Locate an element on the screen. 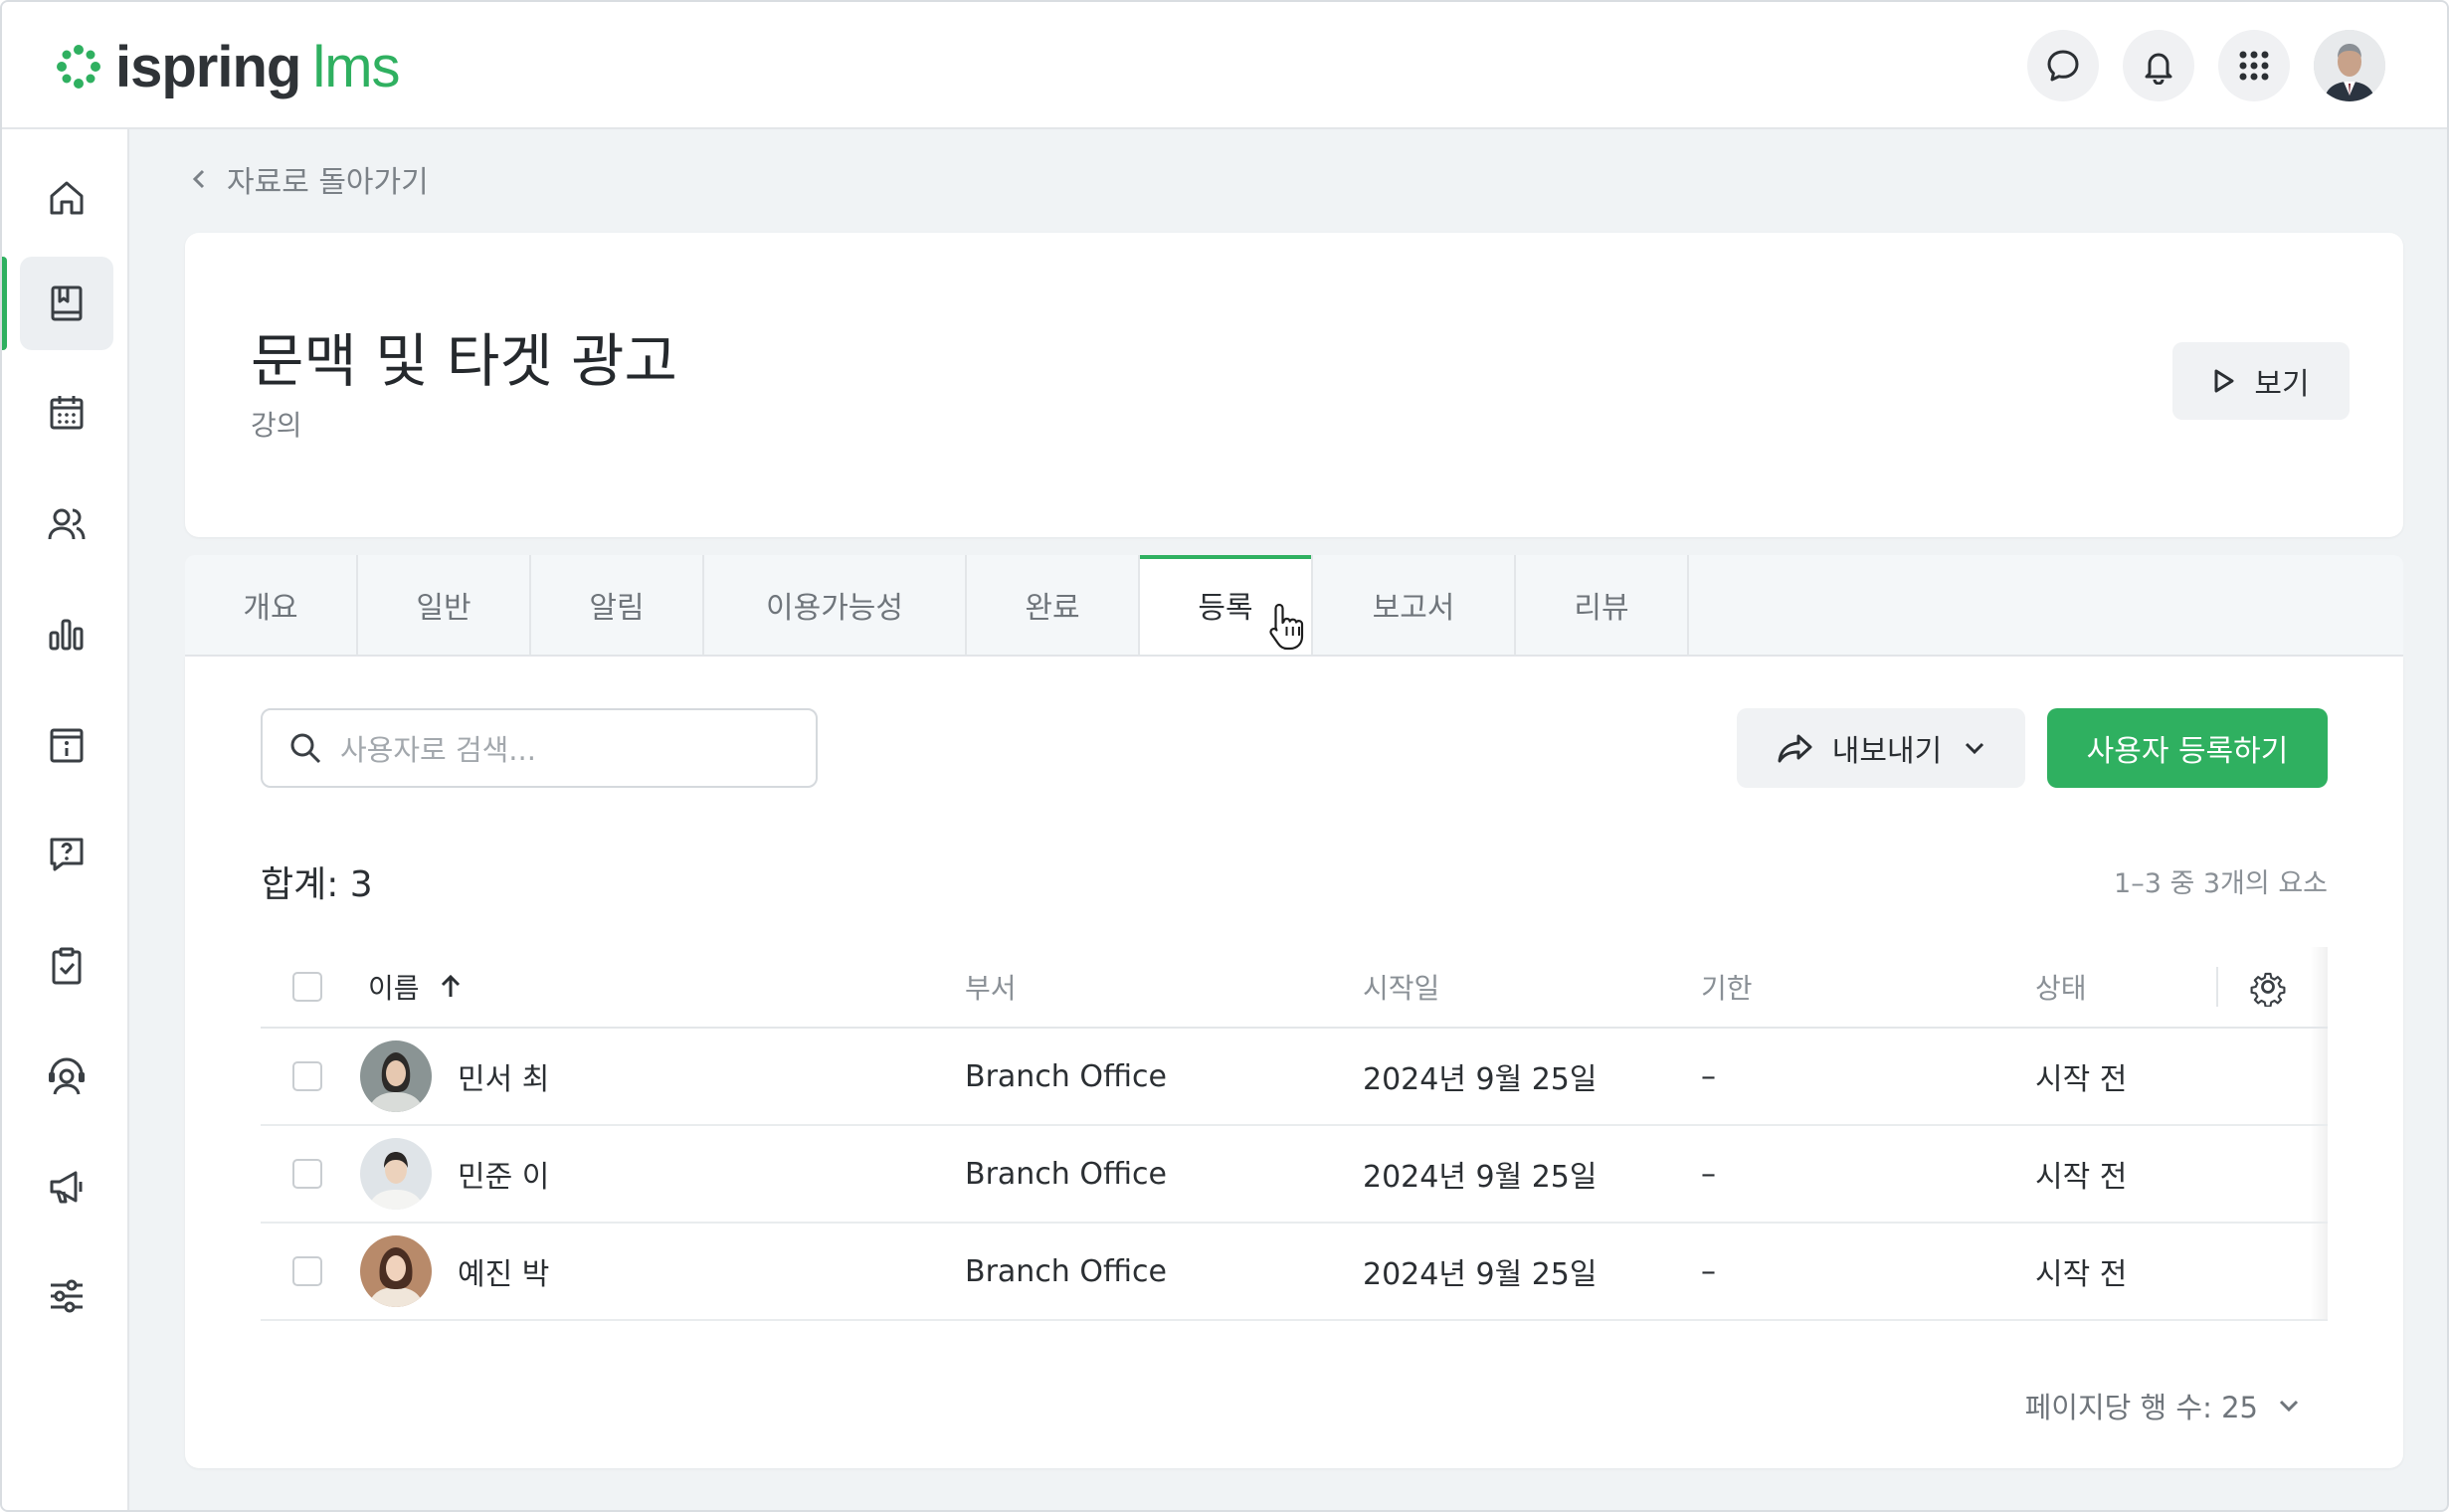 The image size is (2449, 1512). tab-notifications: 알림 is located at coordinates (617, 605).